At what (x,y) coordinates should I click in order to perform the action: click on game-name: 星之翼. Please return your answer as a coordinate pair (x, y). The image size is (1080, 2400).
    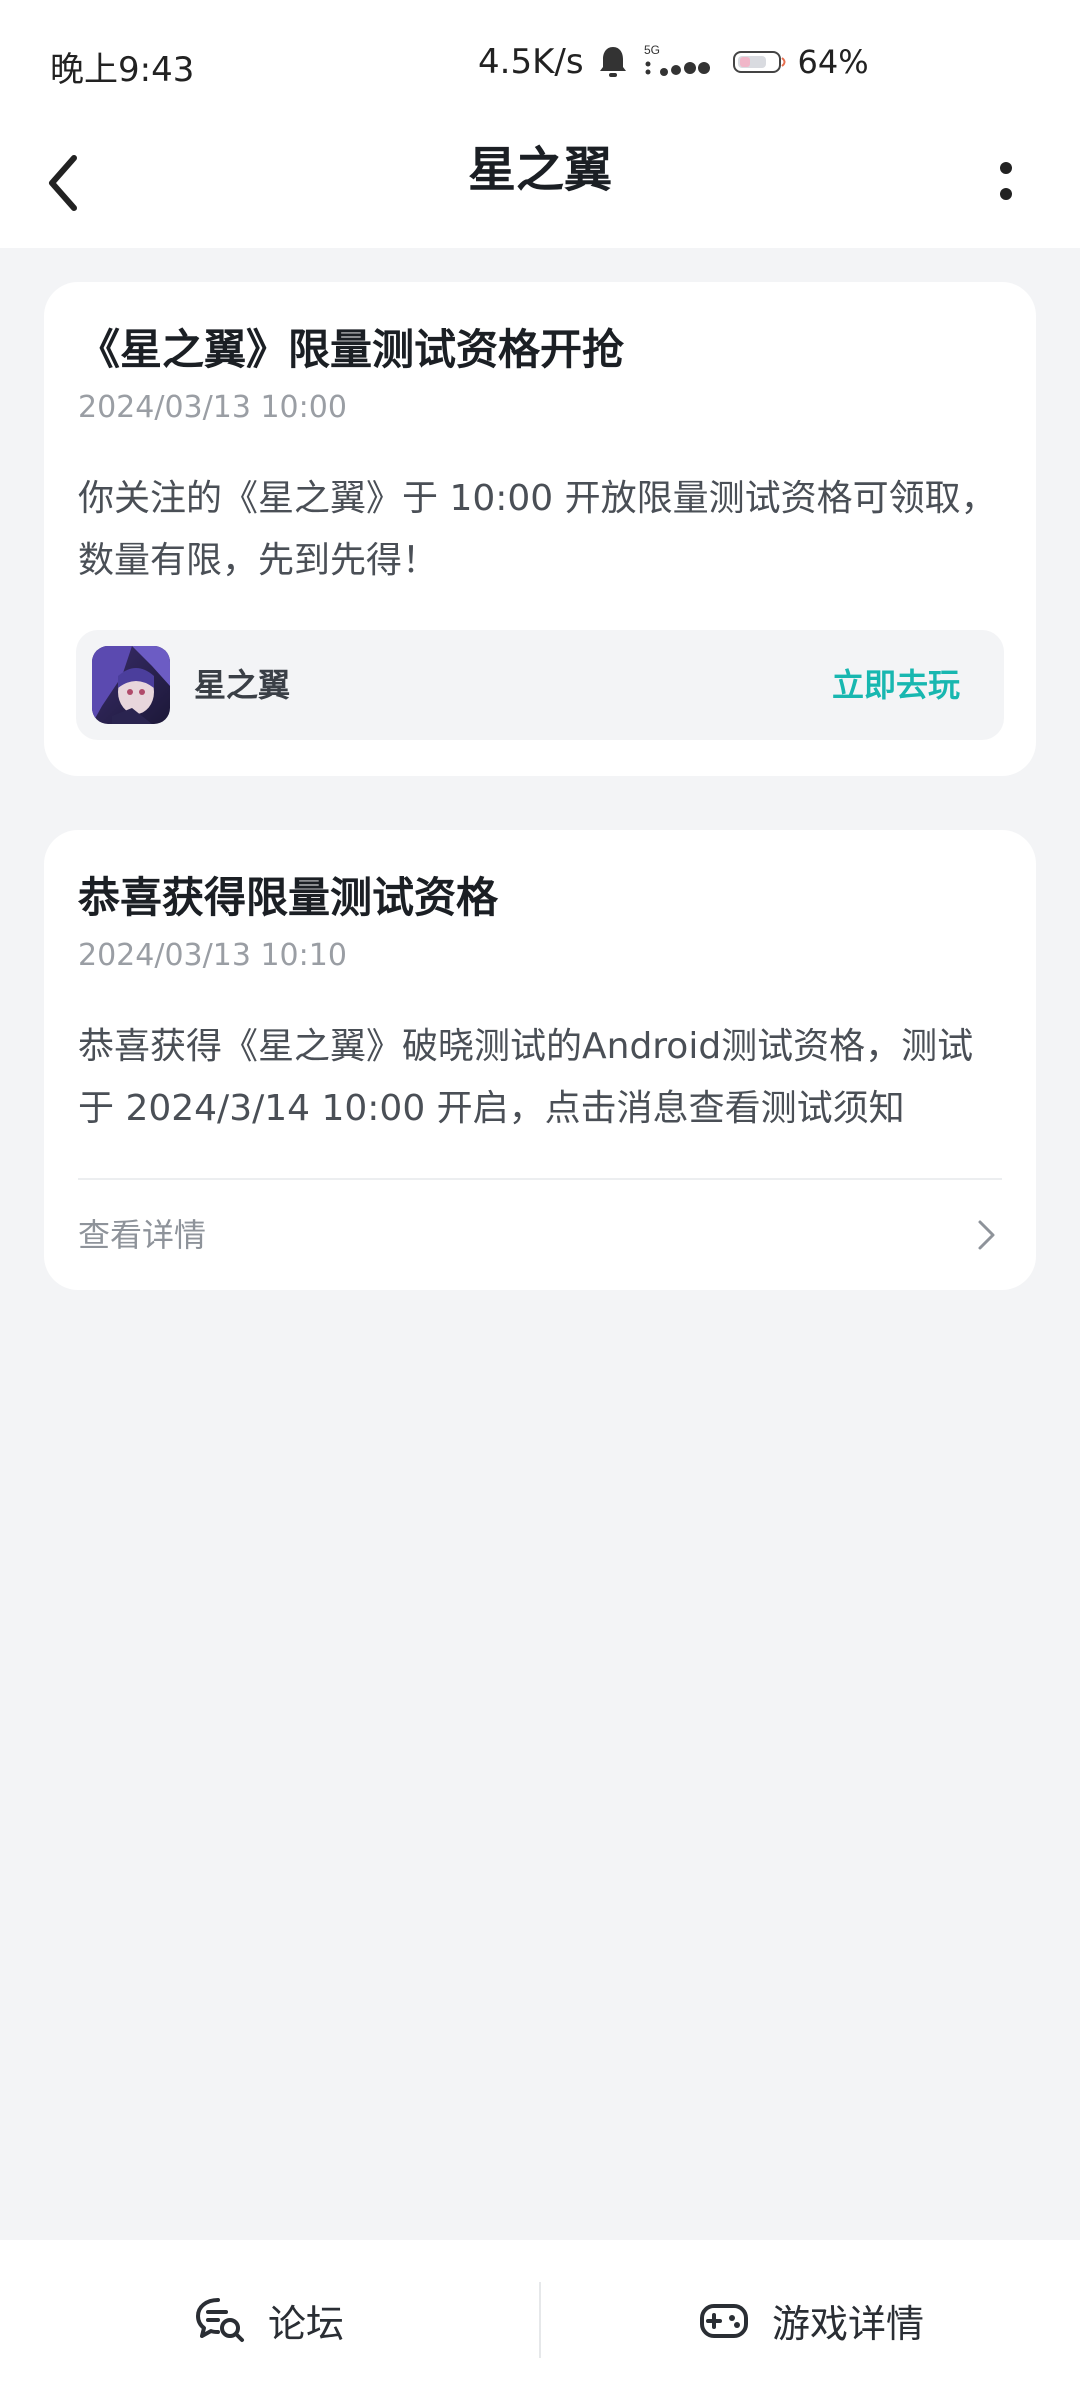
    Looking at the image, I should click on (242, 685).